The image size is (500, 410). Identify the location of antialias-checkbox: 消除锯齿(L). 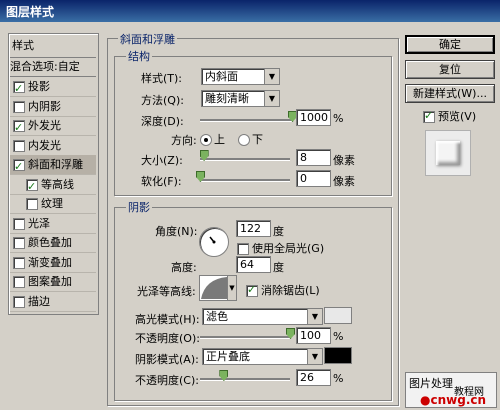
(283, 290).